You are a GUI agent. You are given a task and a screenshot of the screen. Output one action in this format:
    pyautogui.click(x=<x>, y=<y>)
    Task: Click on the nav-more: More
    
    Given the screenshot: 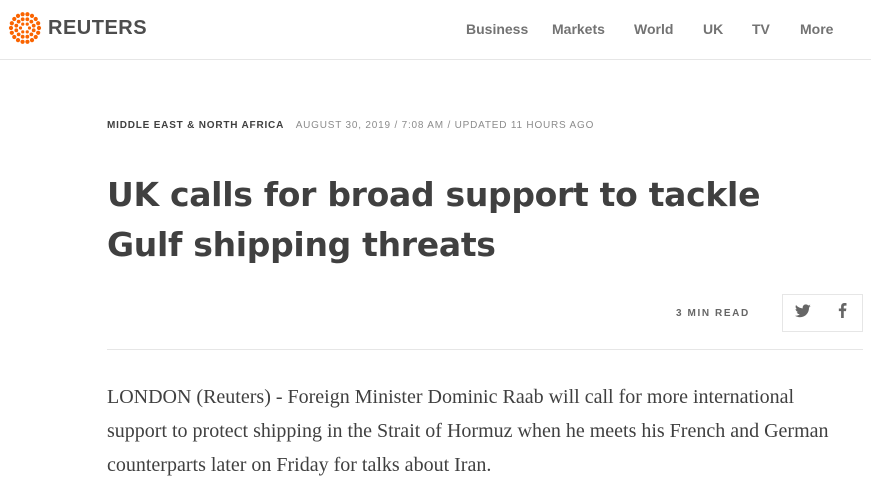 What is the action you would take?
    pyautogui.click(x=816, y=29)
    